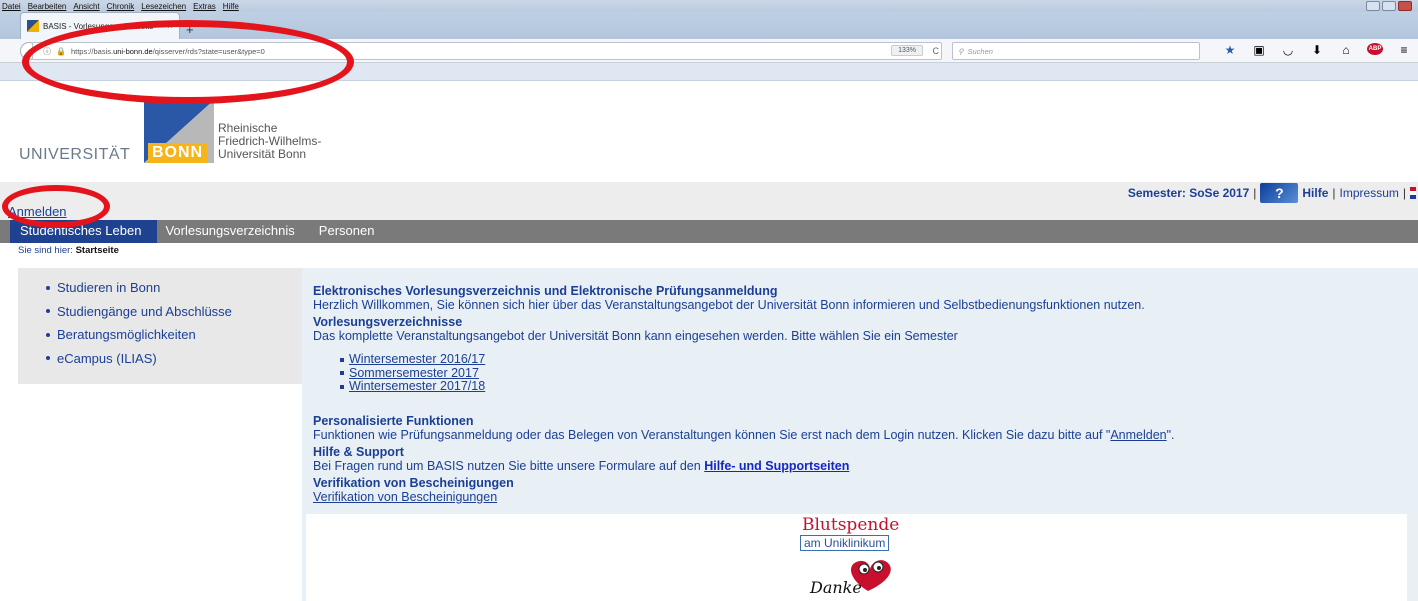 The image size is (1418, 601). I want to click on window-controls, so click(1389, 6).